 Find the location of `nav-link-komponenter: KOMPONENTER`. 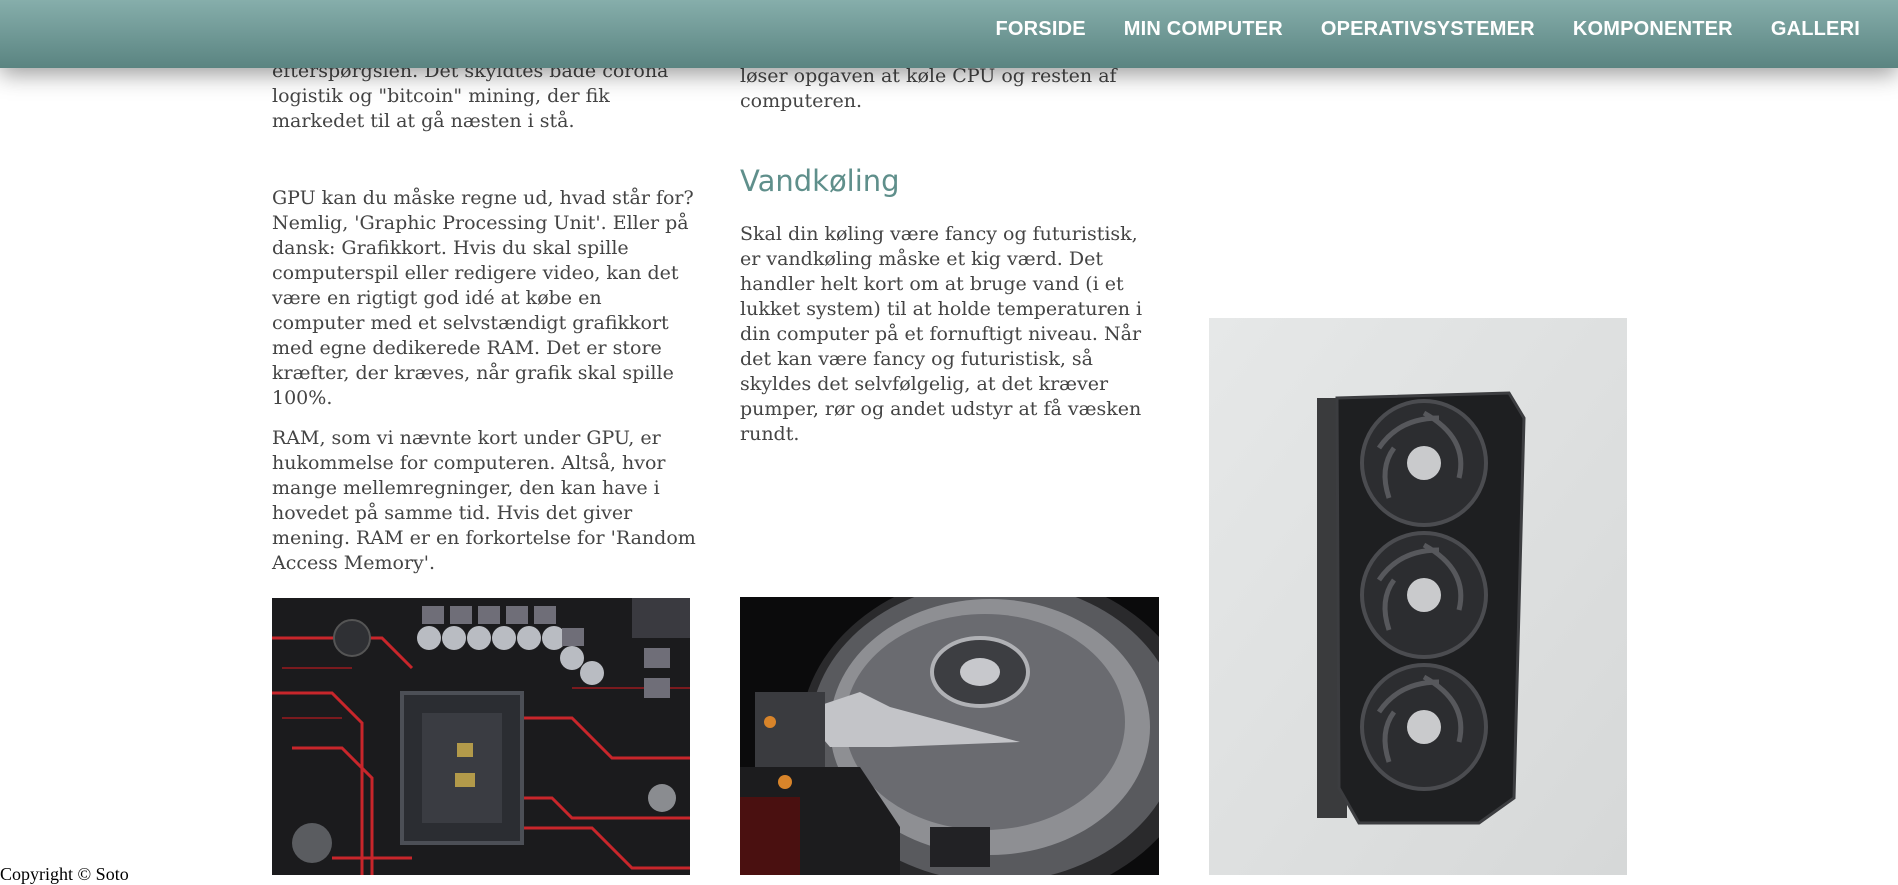

nav-link-komponenter: KOMPONENTER is located at coordinates (1653, 29).